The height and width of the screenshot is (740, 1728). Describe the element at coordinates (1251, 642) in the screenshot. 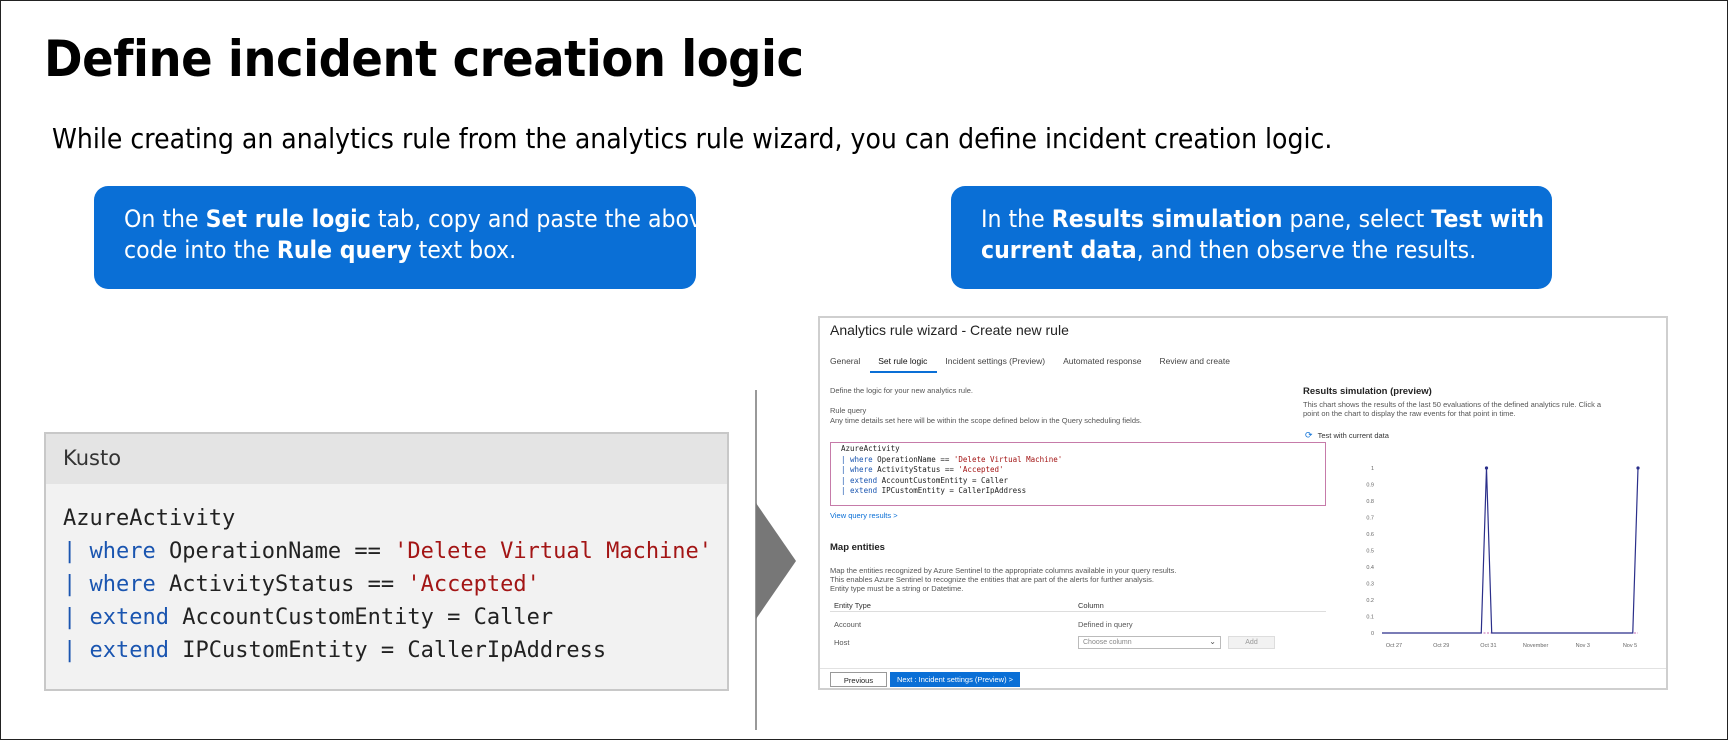

I see `add-button: Add` at that location.